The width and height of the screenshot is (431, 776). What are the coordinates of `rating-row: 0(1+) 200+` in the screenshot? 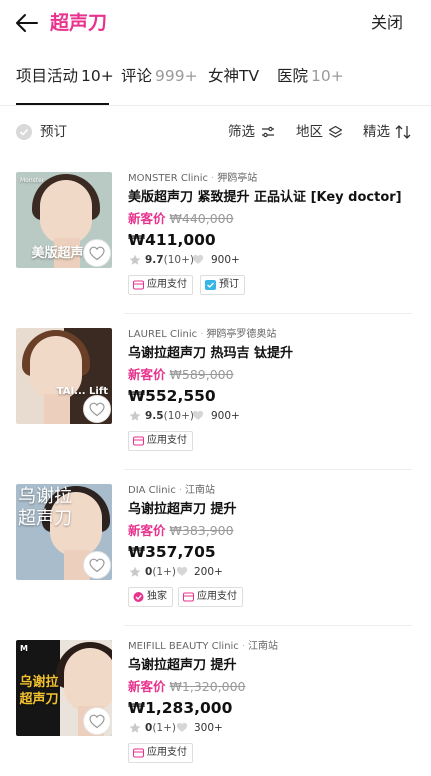 It's located at (273, 572).